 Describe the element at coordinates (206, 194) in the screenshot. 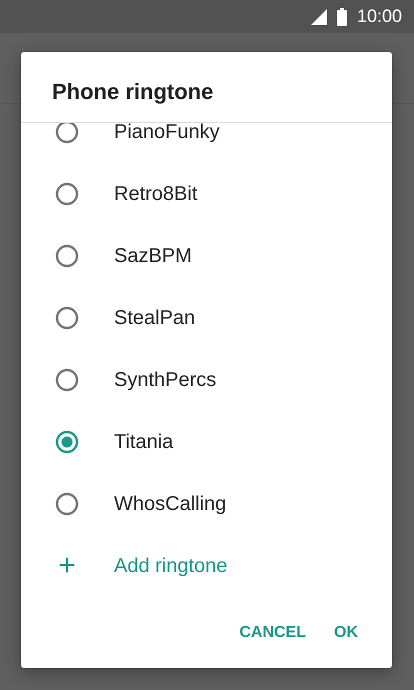

I see `ringtone-option: Retro8Bit` at that location.